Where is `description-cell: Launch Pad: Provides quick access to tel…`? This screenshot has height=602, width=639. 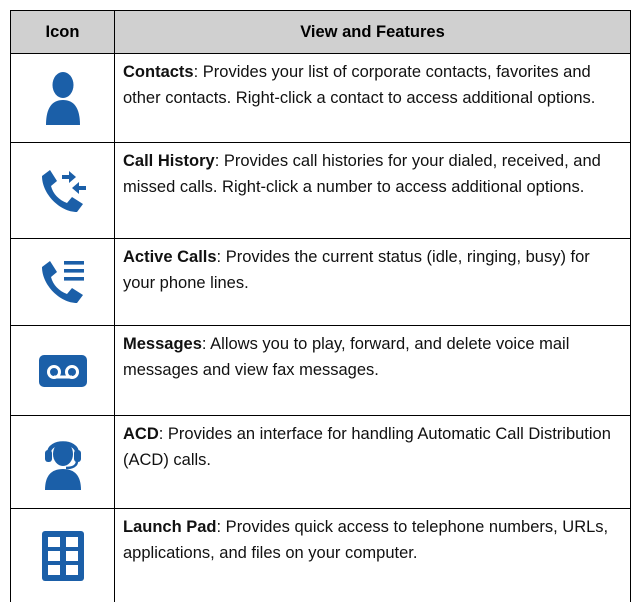 description-cell: Launch Pad: Provides quick access to tel… is located at coordinates (373, 555).